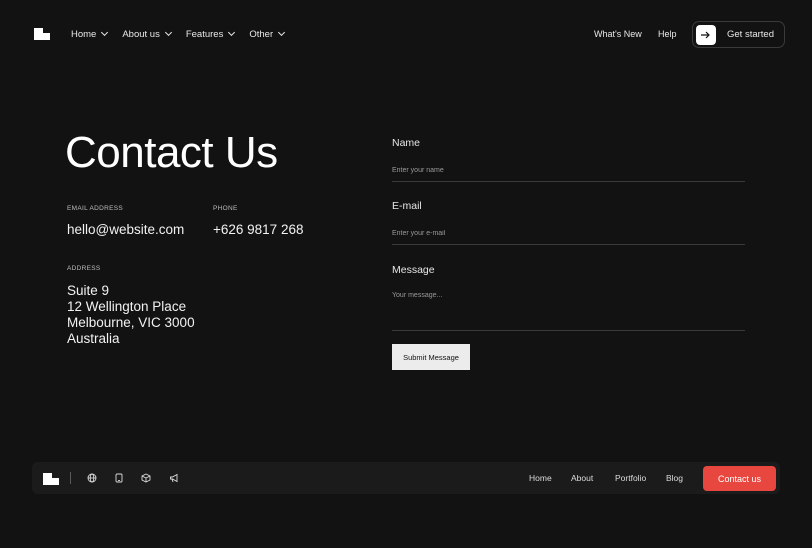 The image size is (812, 548). What do you see at coordinates (95, 208) in the screenshot?
I see `email-address-label: EMAIL ADDRESS` at bounding box center [95, 208].